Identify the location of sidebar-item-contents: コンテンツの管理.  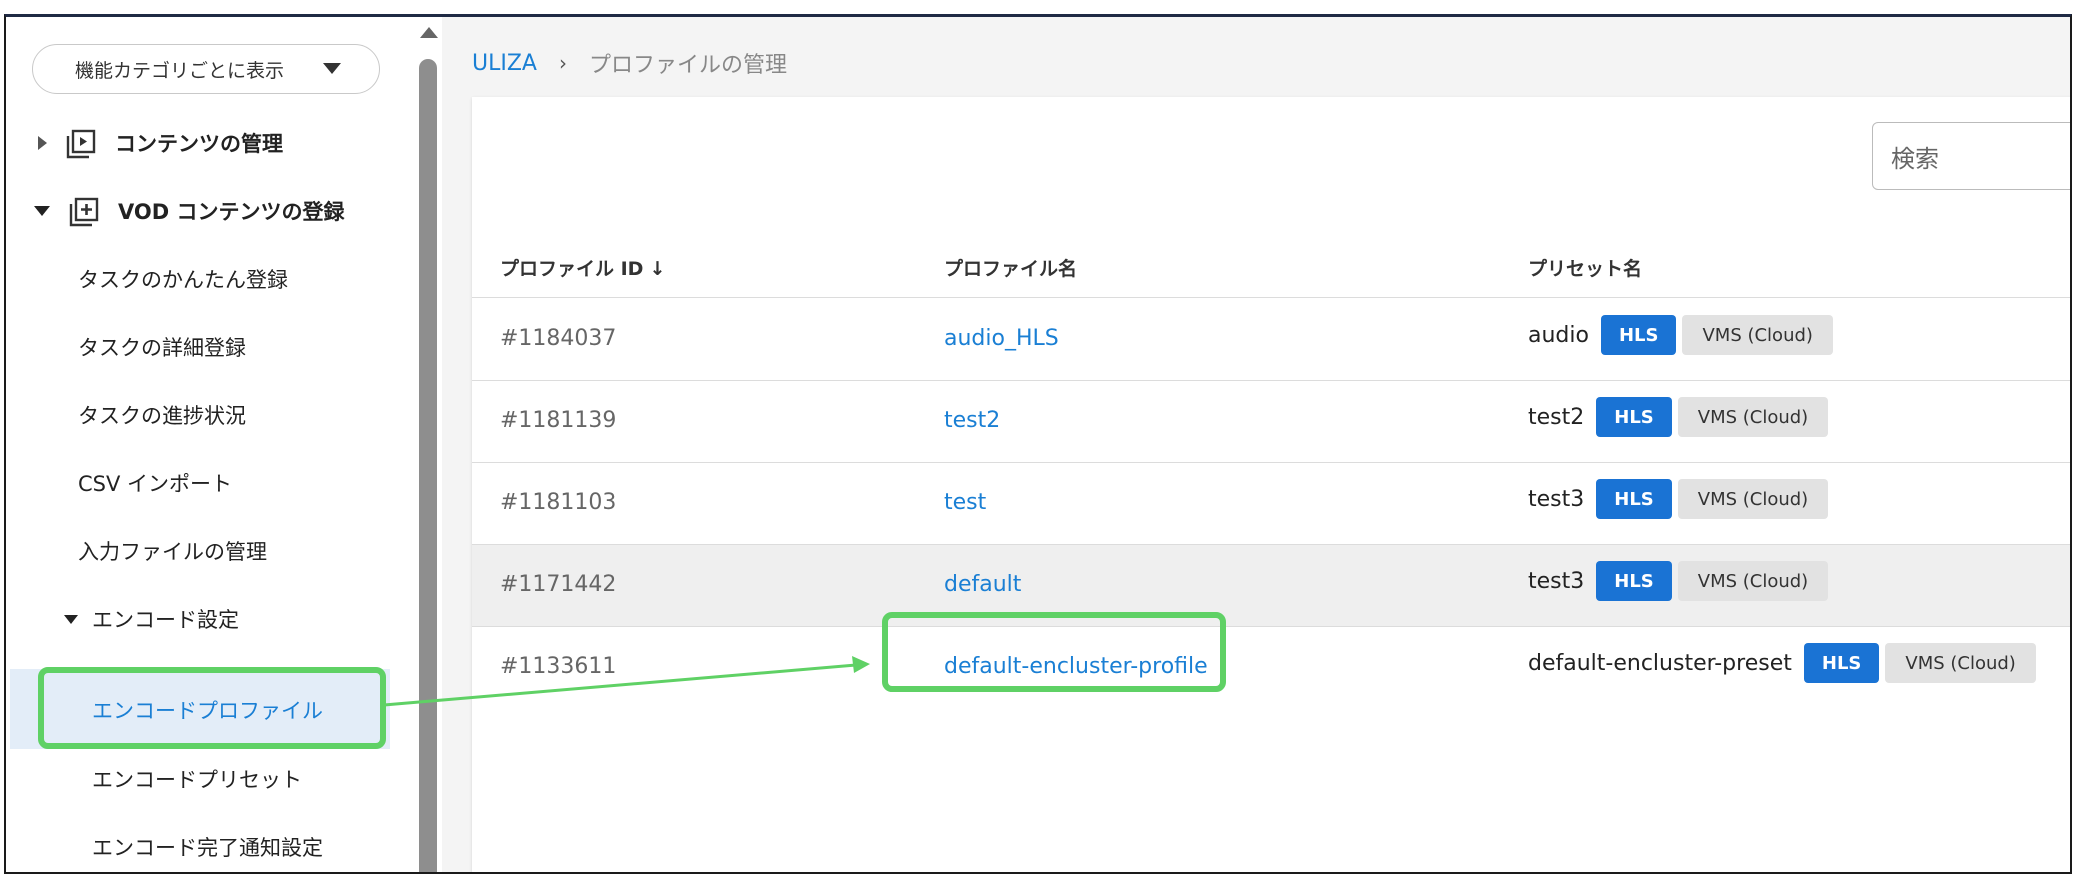
(160, 143).